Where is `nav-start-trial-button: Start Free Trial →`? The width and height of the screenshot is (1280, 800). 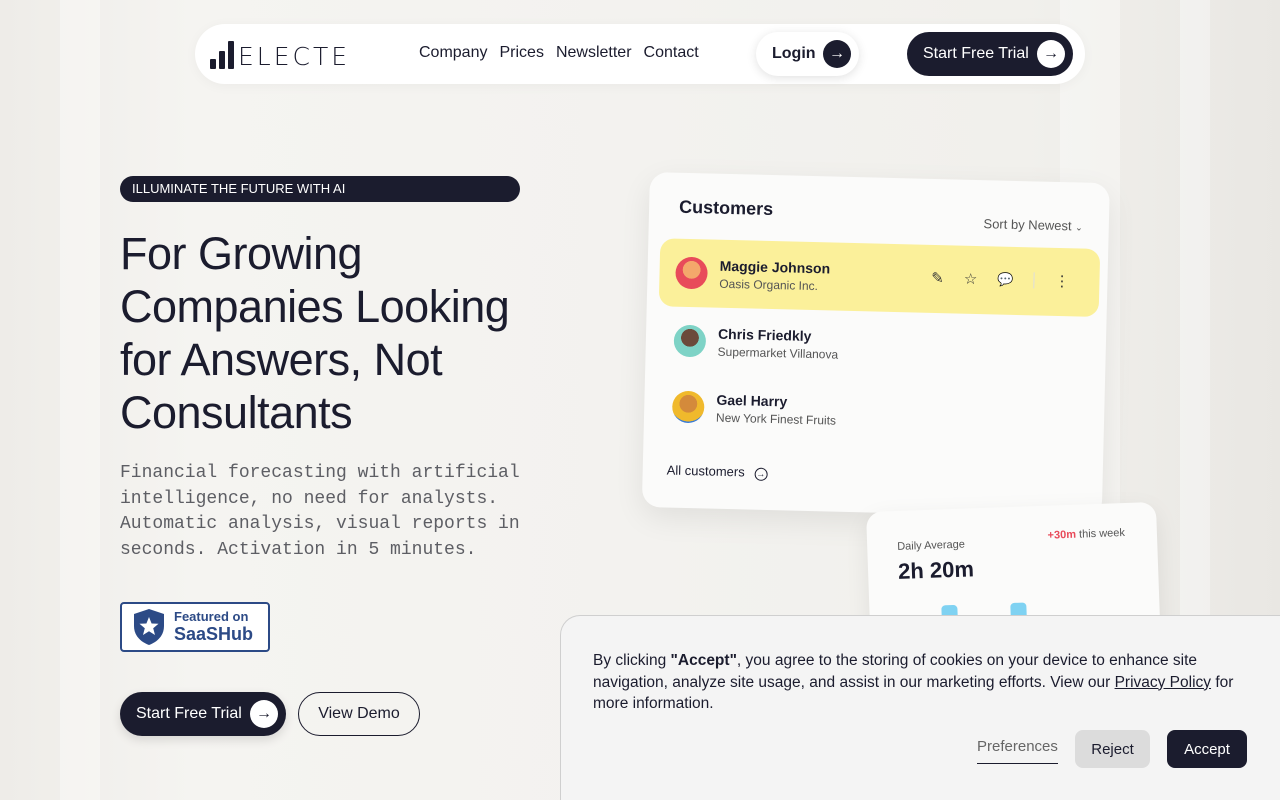 nav-start-trial-button: Start Free Trial → is located at coordinates (990, 54).